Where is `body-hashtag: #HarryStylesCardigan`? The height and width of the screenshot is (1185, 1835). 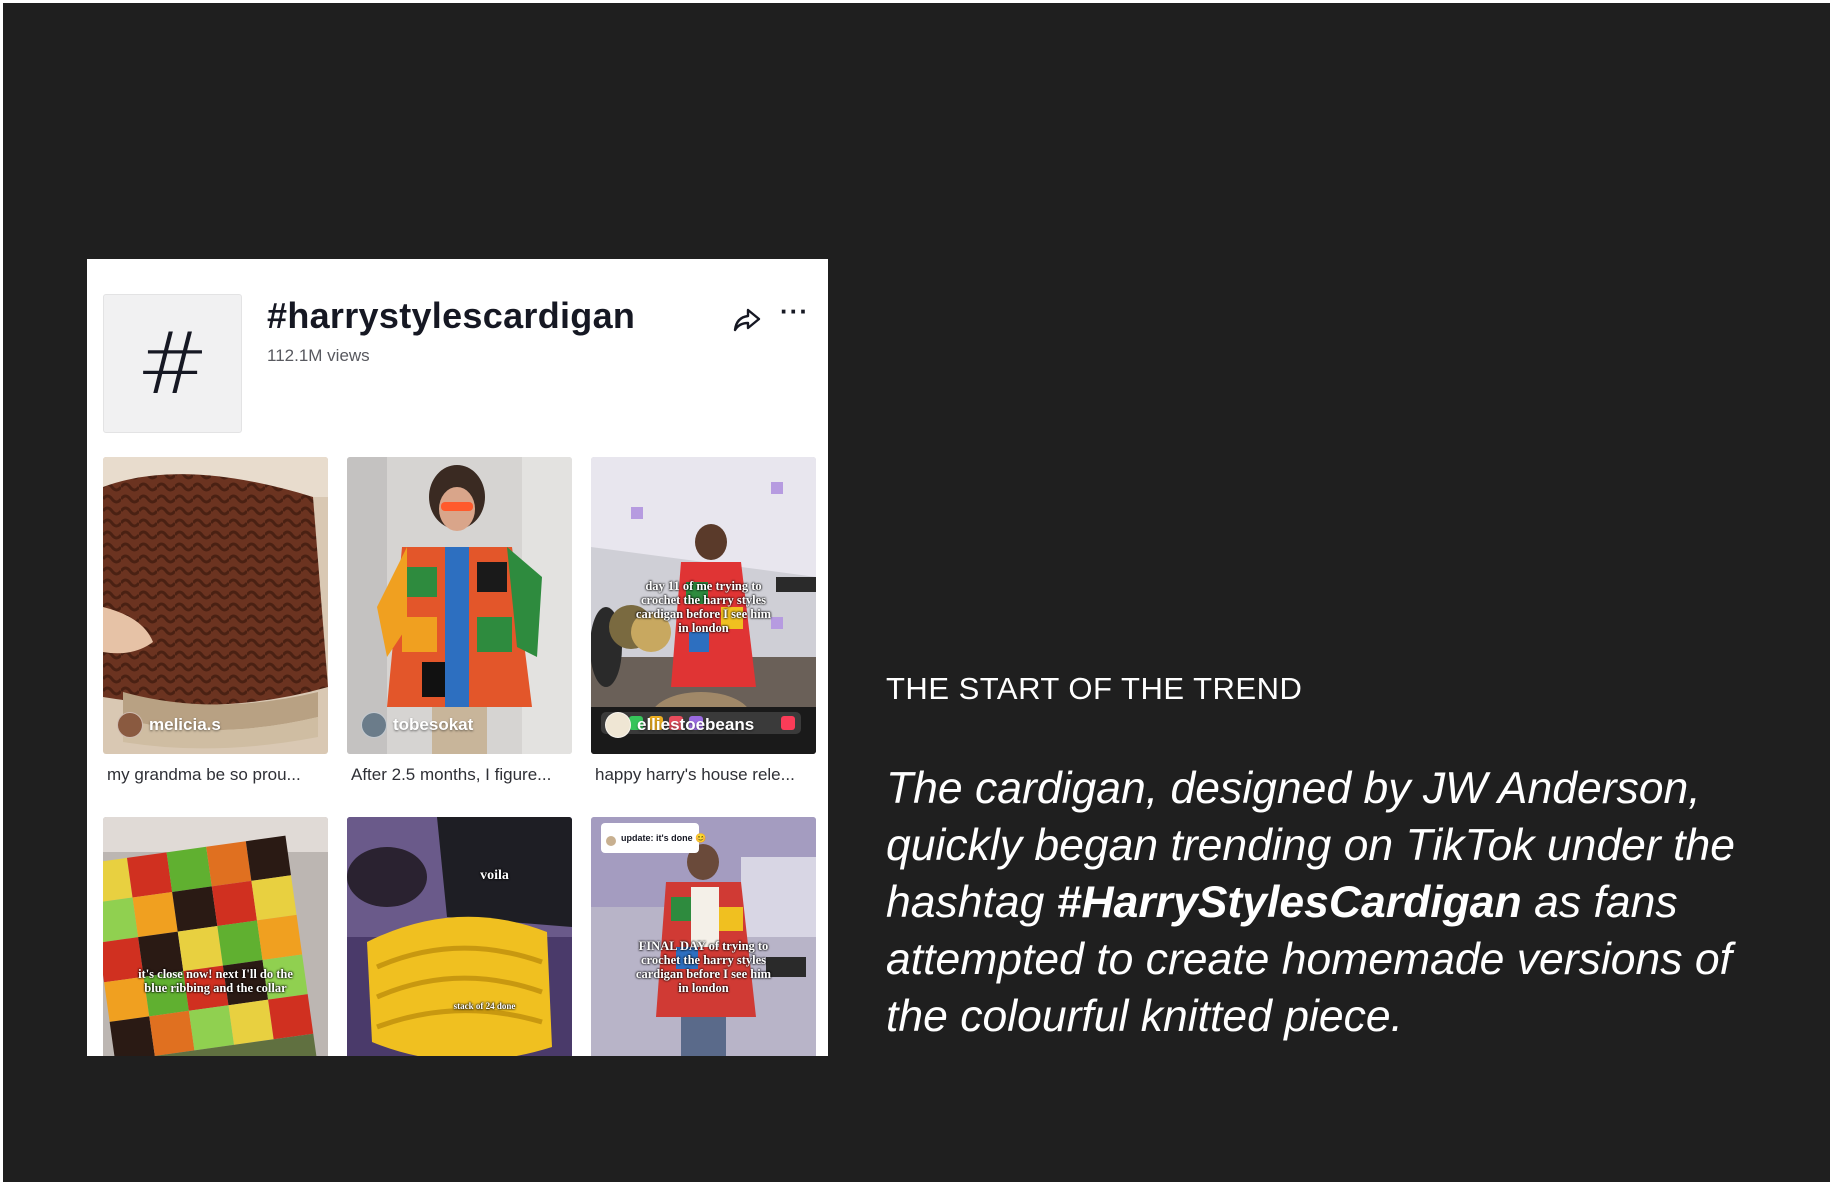
body-hashtag: #HarryStylesCardigan is located at coordinates (1289, 902).